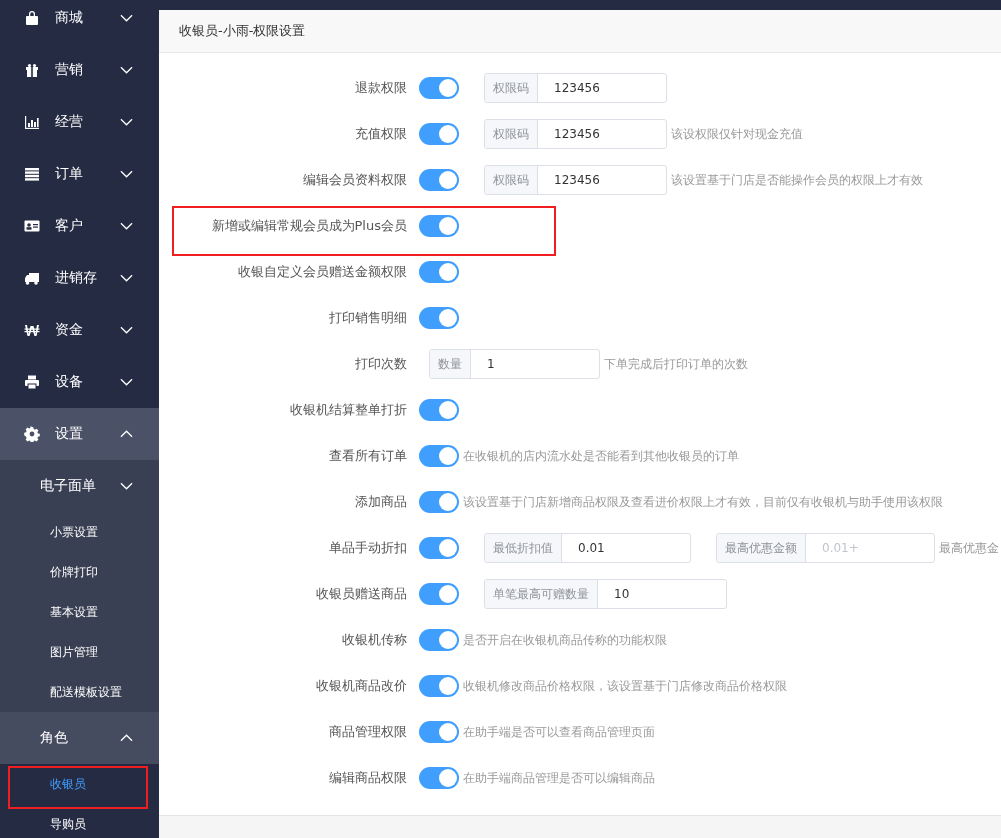 The image size is (1001, 838). Describe the element at coordinates (79, 22) in the screenshot. I see `sidebar-item: 商城` at that location.